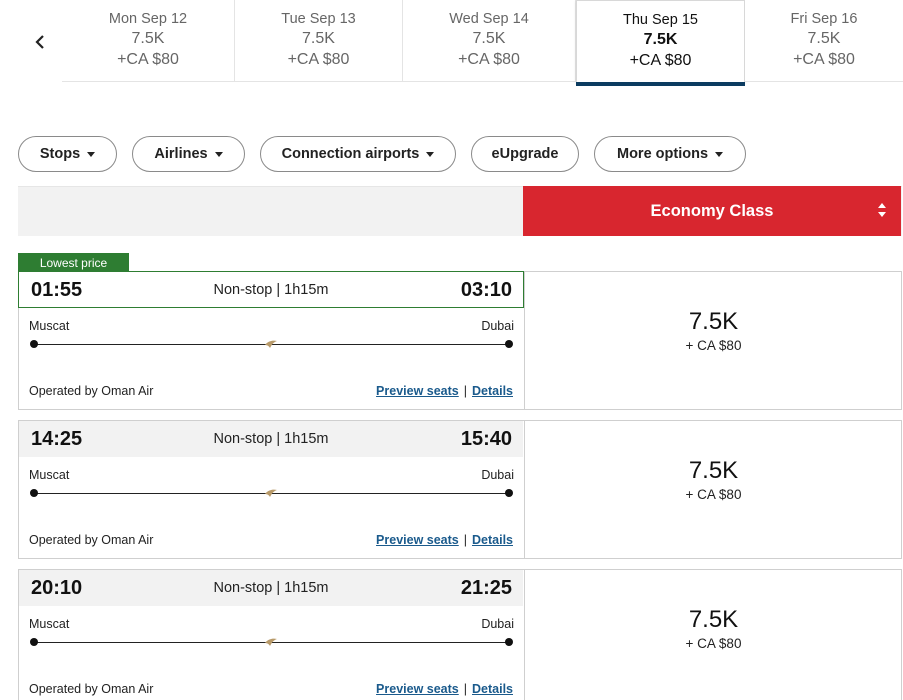 Image resolution: width=903 pixels, height=700 pixels. What do you see at coordinates (882, 211) in the screenshot?
I see `sort-icon` at bounding box center [882, 211].